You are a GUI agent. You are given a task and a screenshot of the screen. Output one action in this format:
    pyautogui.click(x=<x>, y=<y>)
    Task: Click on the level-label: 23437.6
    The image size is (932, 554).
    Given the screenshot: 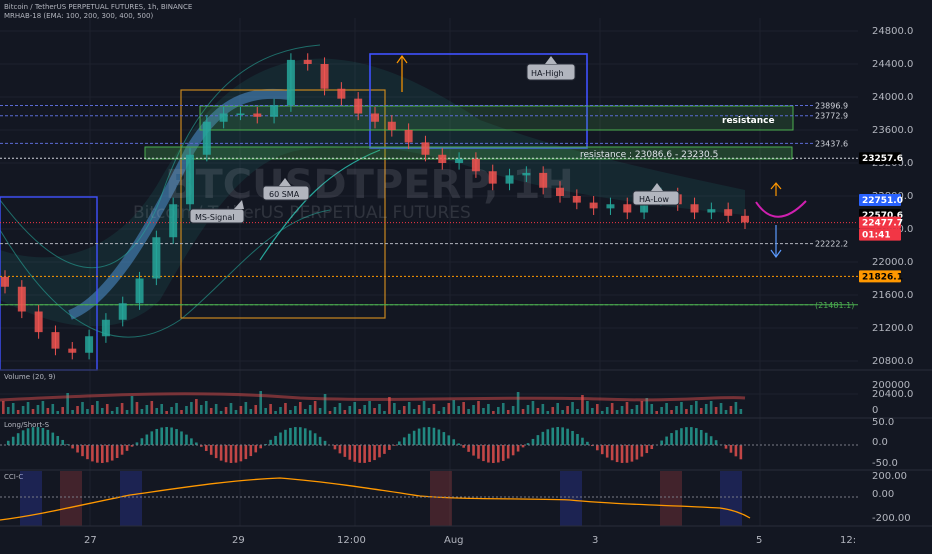 What is the action you would take?
    pyautogui.click(x=831, y=143)
    